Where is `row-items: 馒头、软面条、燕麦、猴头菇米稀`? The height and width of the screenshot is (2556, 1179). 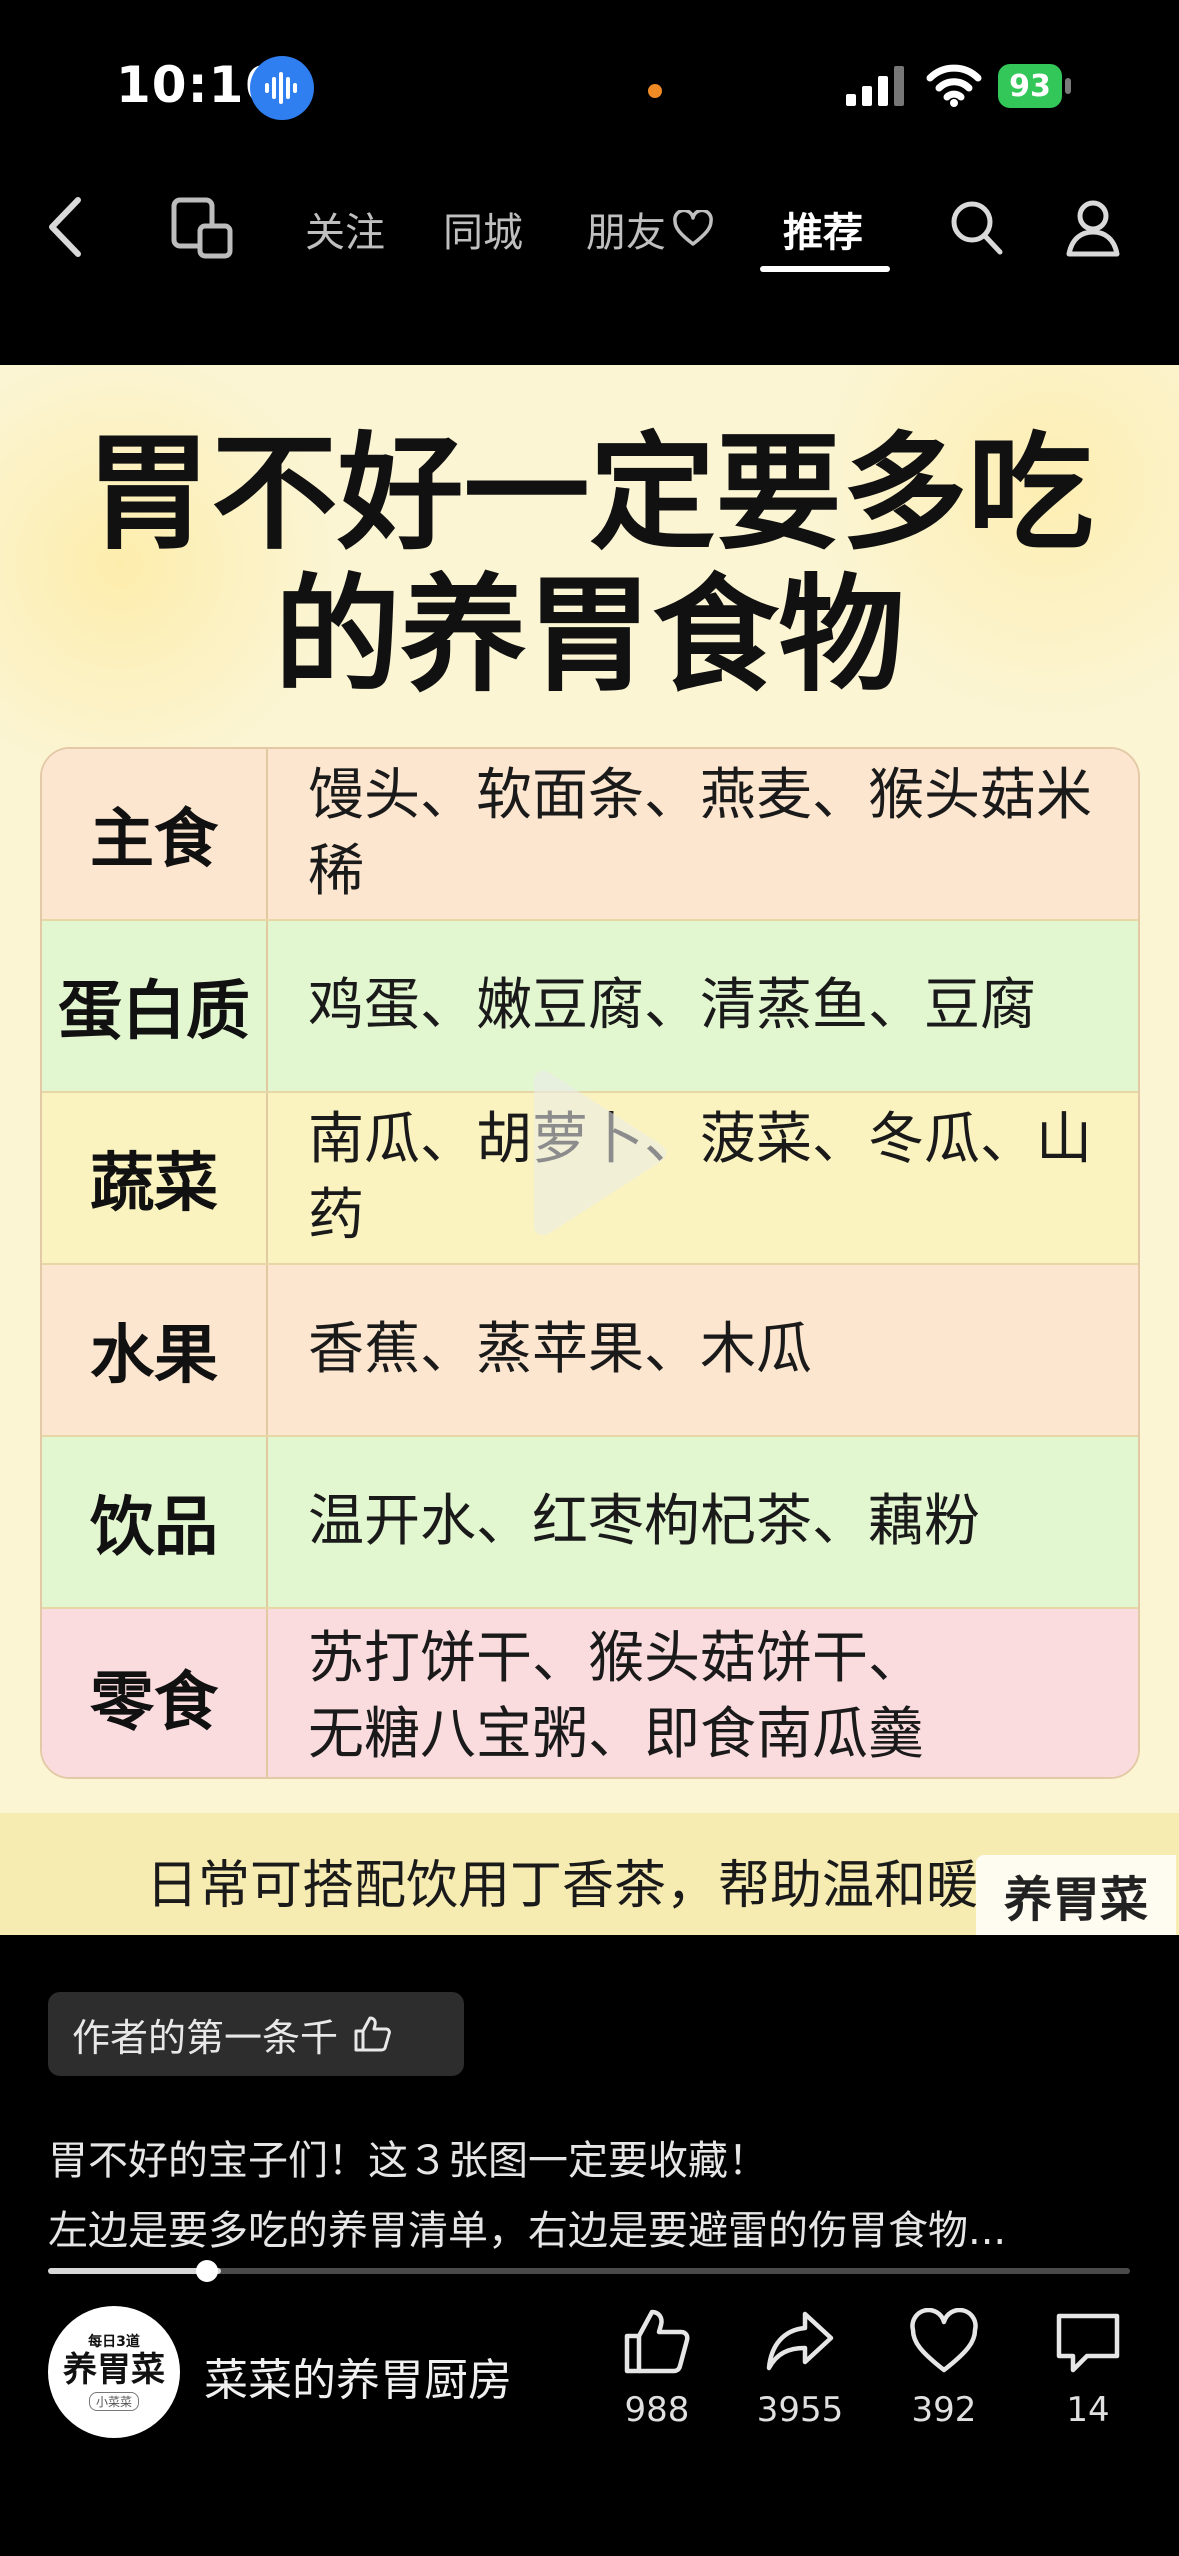
row-items: 馒头、软面条、燕麦、猴头菇米稀 is located at coordinates (700, 833).